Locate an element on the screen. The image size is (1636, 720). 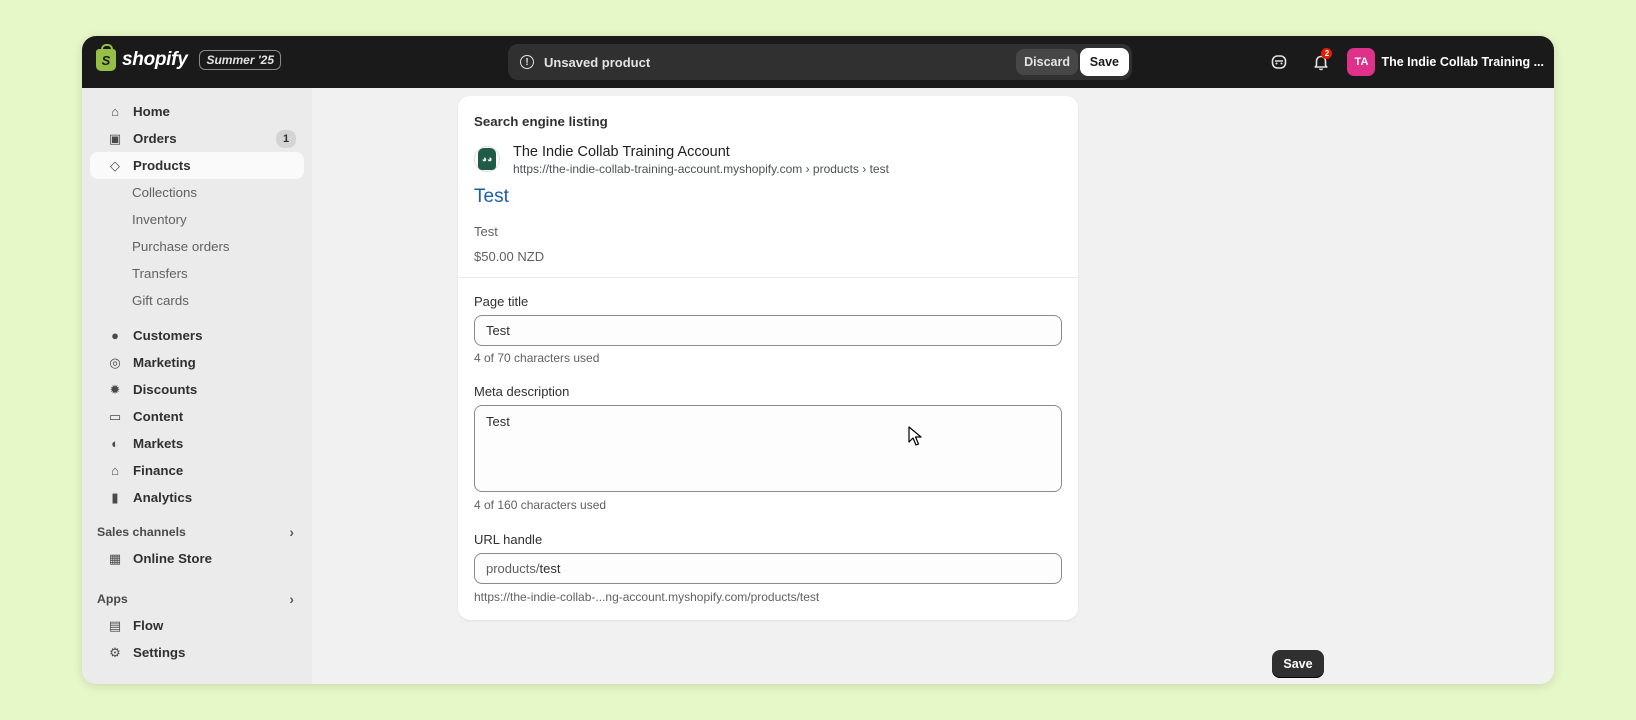
divider is located at coordinates (768, 277).